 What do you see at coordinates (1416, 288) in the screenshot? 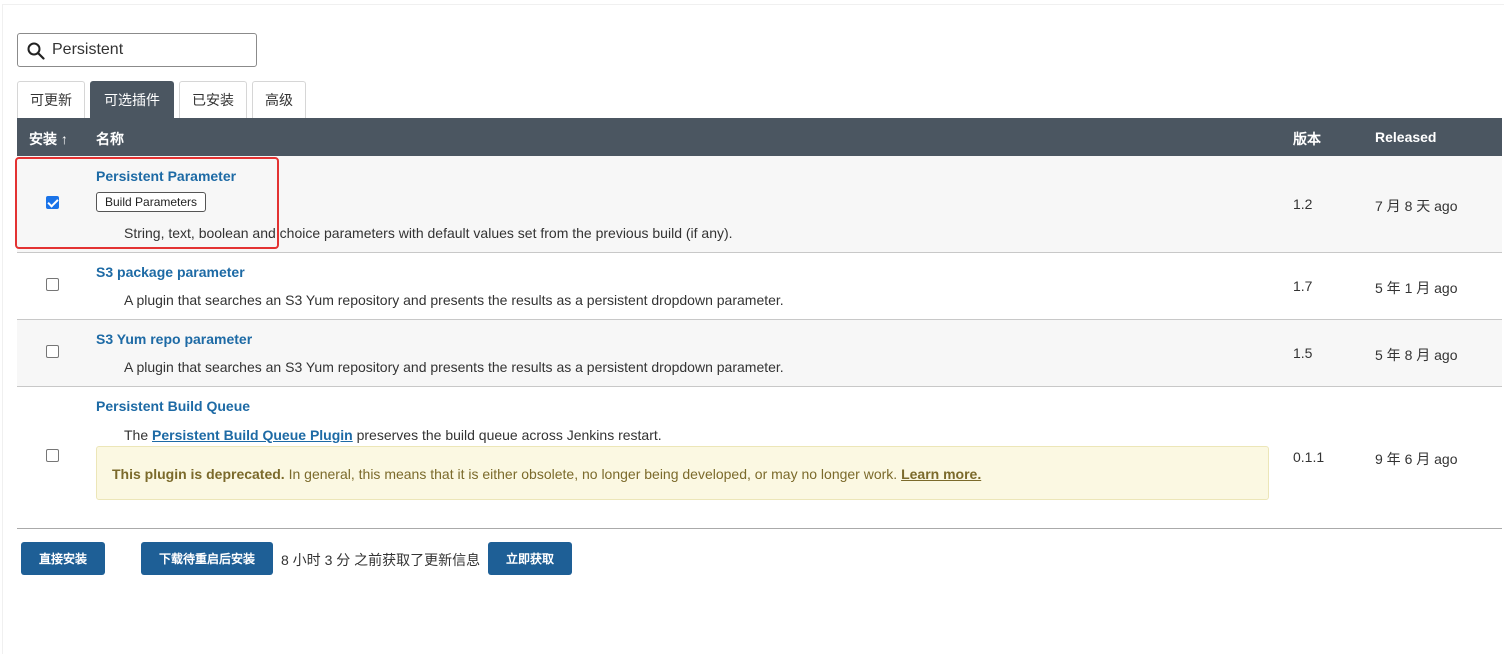
I see `plugin-released: 5 年 1 月 ago` at bounding box center [1416, 288].